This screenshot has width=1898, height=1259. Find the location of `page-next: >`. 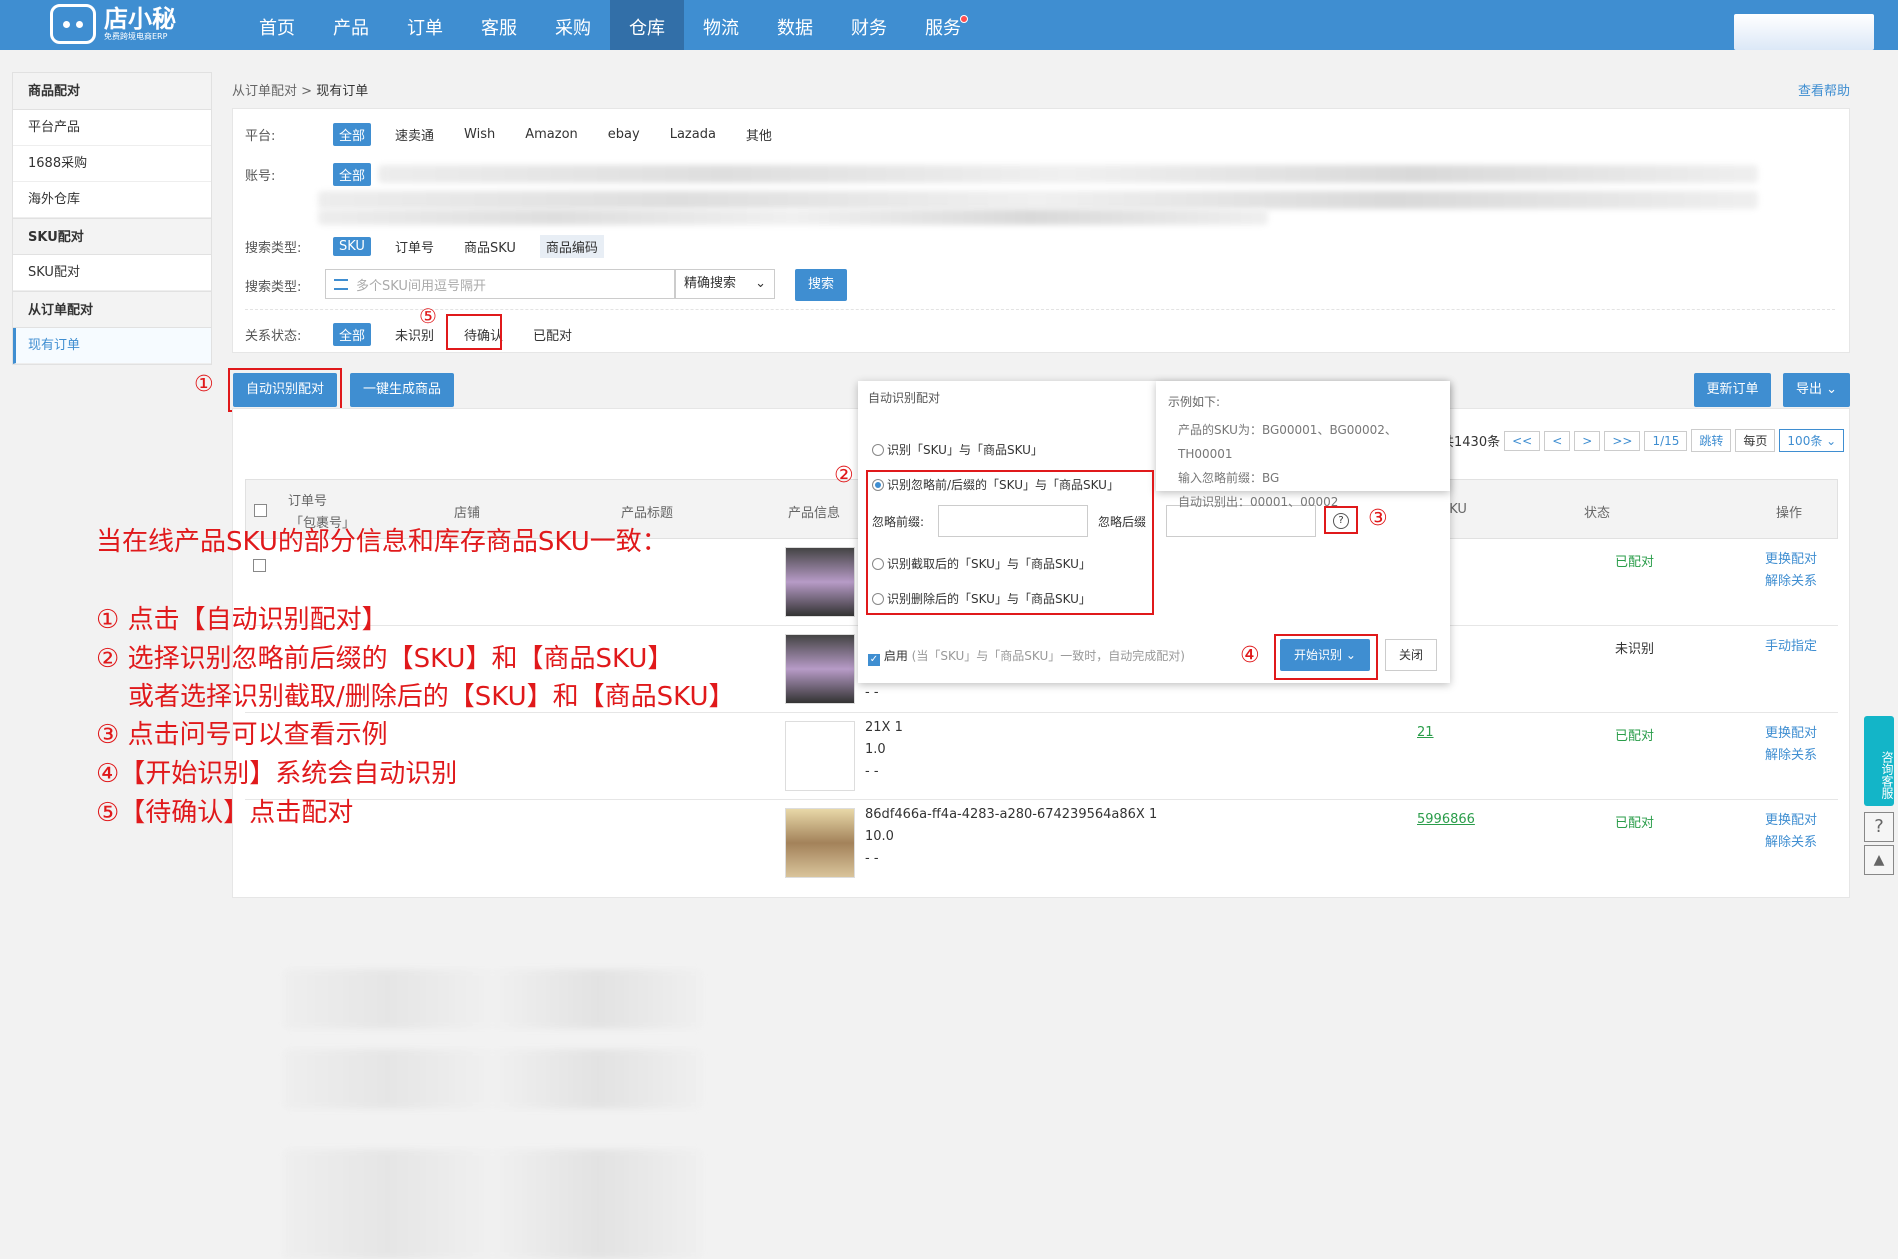

page-next: > is located at coordinates (1587, 440).